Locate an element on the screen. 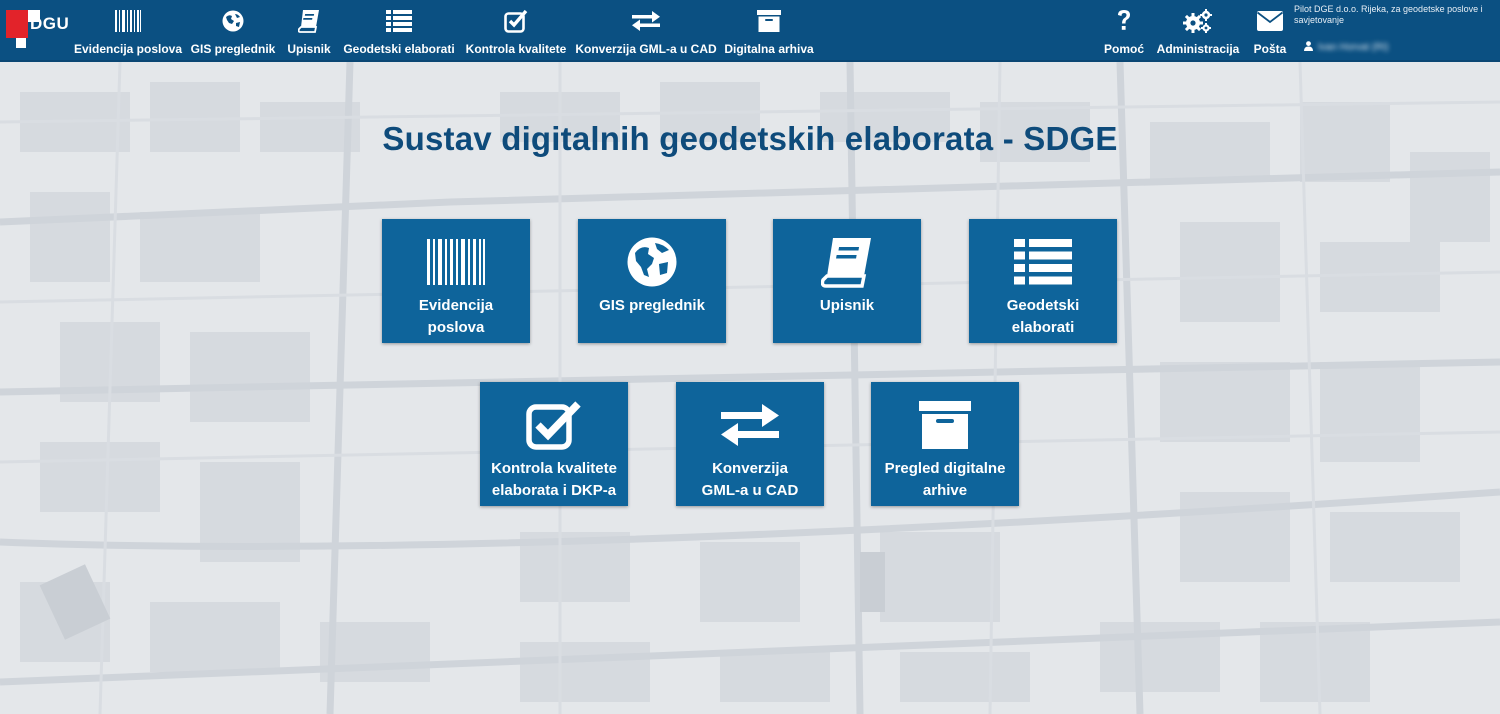 Image resolution: width=1500 pixels, height=714 pixels. nav-upisnik: Upisnik is located at coordinates (309, 30).